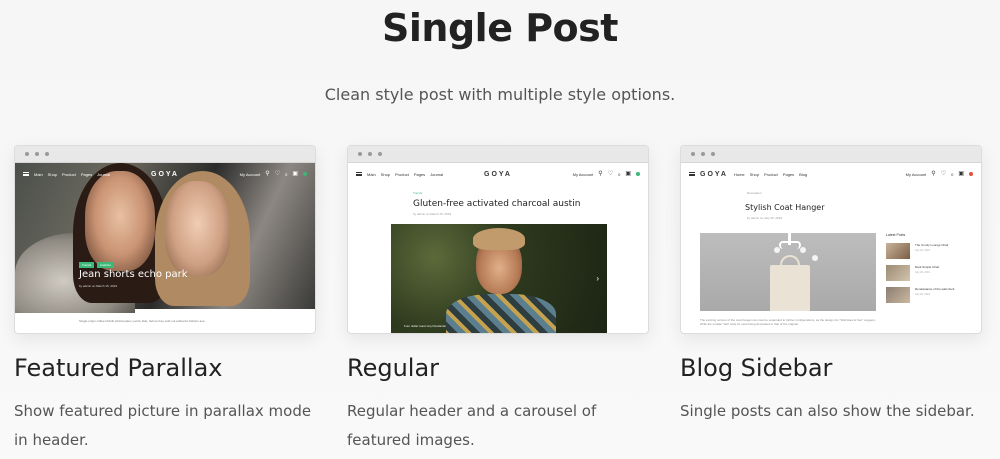 The width and height of the screenshot is (1000, 459). What do you see at coordinates (425, 326) in the screenshot?
I see `image-caption: Four dollar toast vinyl flexitarian` at bounding box center [425, 326].